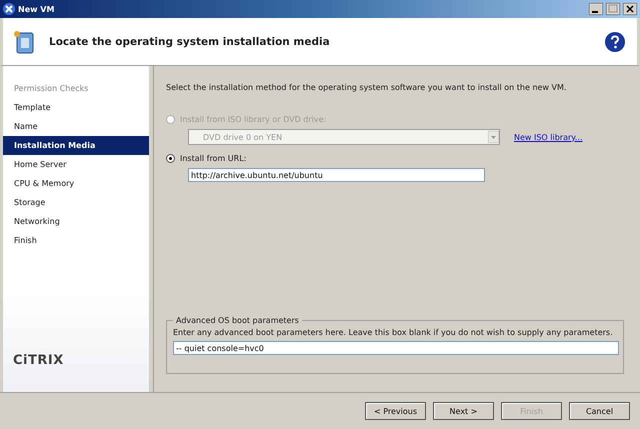 This screenshot has width=640, height=429. What do you see at coordinates (37, 9) in the screenshot?
I see `window-title: New VM` at bounding box center [37, 9].